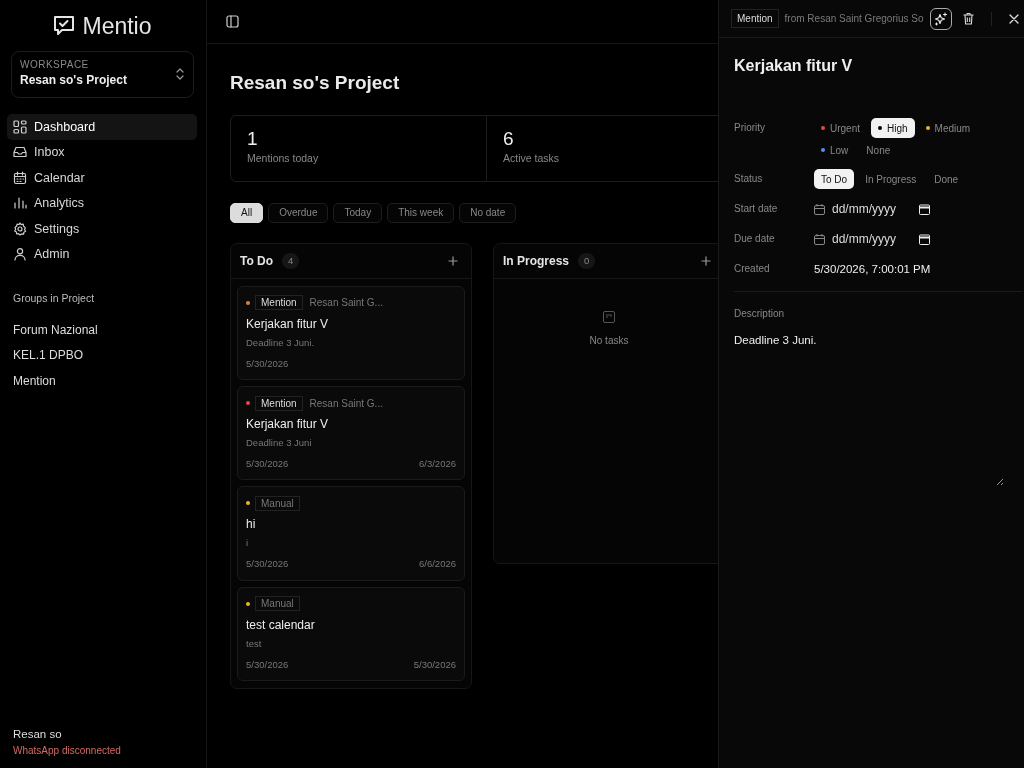 The width and height of the screenshot is (1024, 768). I want to click on filter-button: Overdue, so click(298, 212).